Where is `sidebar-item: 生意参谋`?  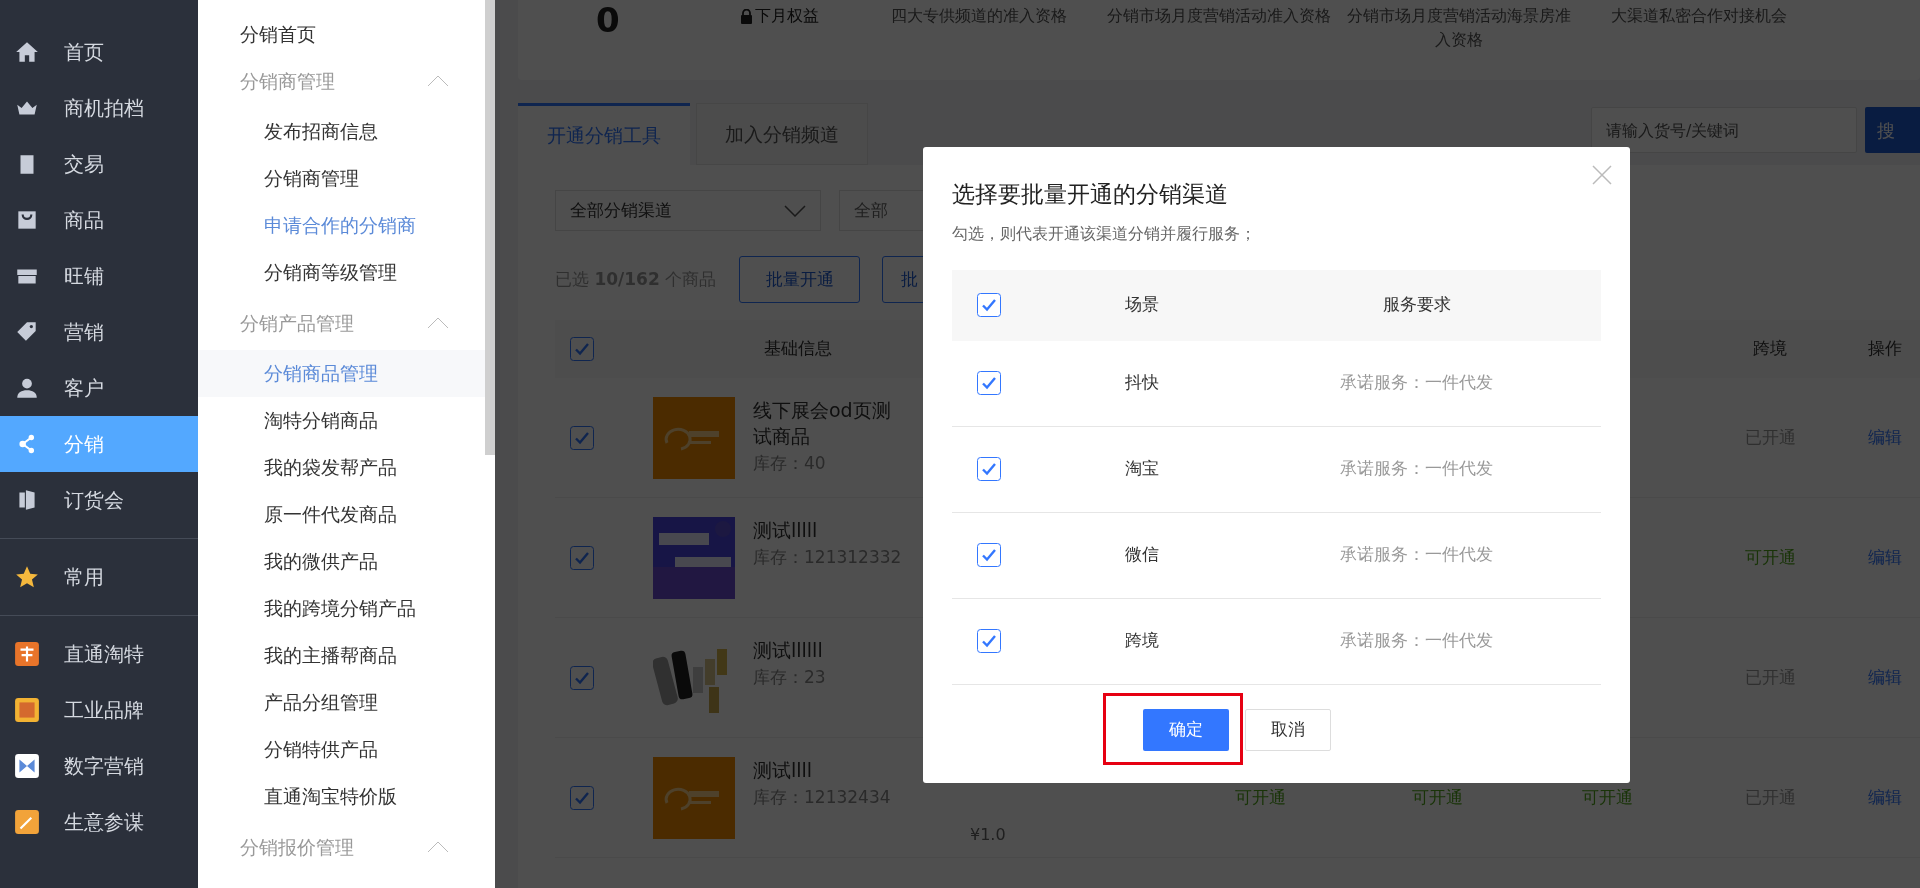
sidebar-item: 生意参谋 is located at coordinates (99, 822).